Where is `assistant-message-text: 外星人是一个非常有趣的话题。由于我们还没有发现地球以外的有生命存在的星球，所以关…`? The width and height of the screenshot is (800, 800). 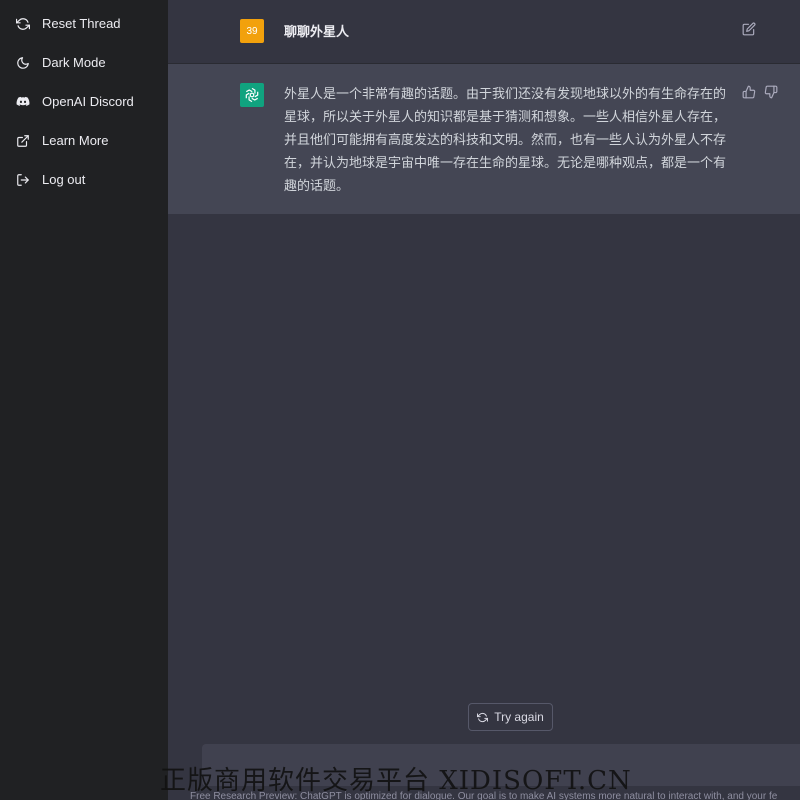
assistant-message-text: 外星人是一个非常有趣的话题。由于我们还没有发现地球以外的有生命存在的星球，所以关… is located at coordinates (505, 139).